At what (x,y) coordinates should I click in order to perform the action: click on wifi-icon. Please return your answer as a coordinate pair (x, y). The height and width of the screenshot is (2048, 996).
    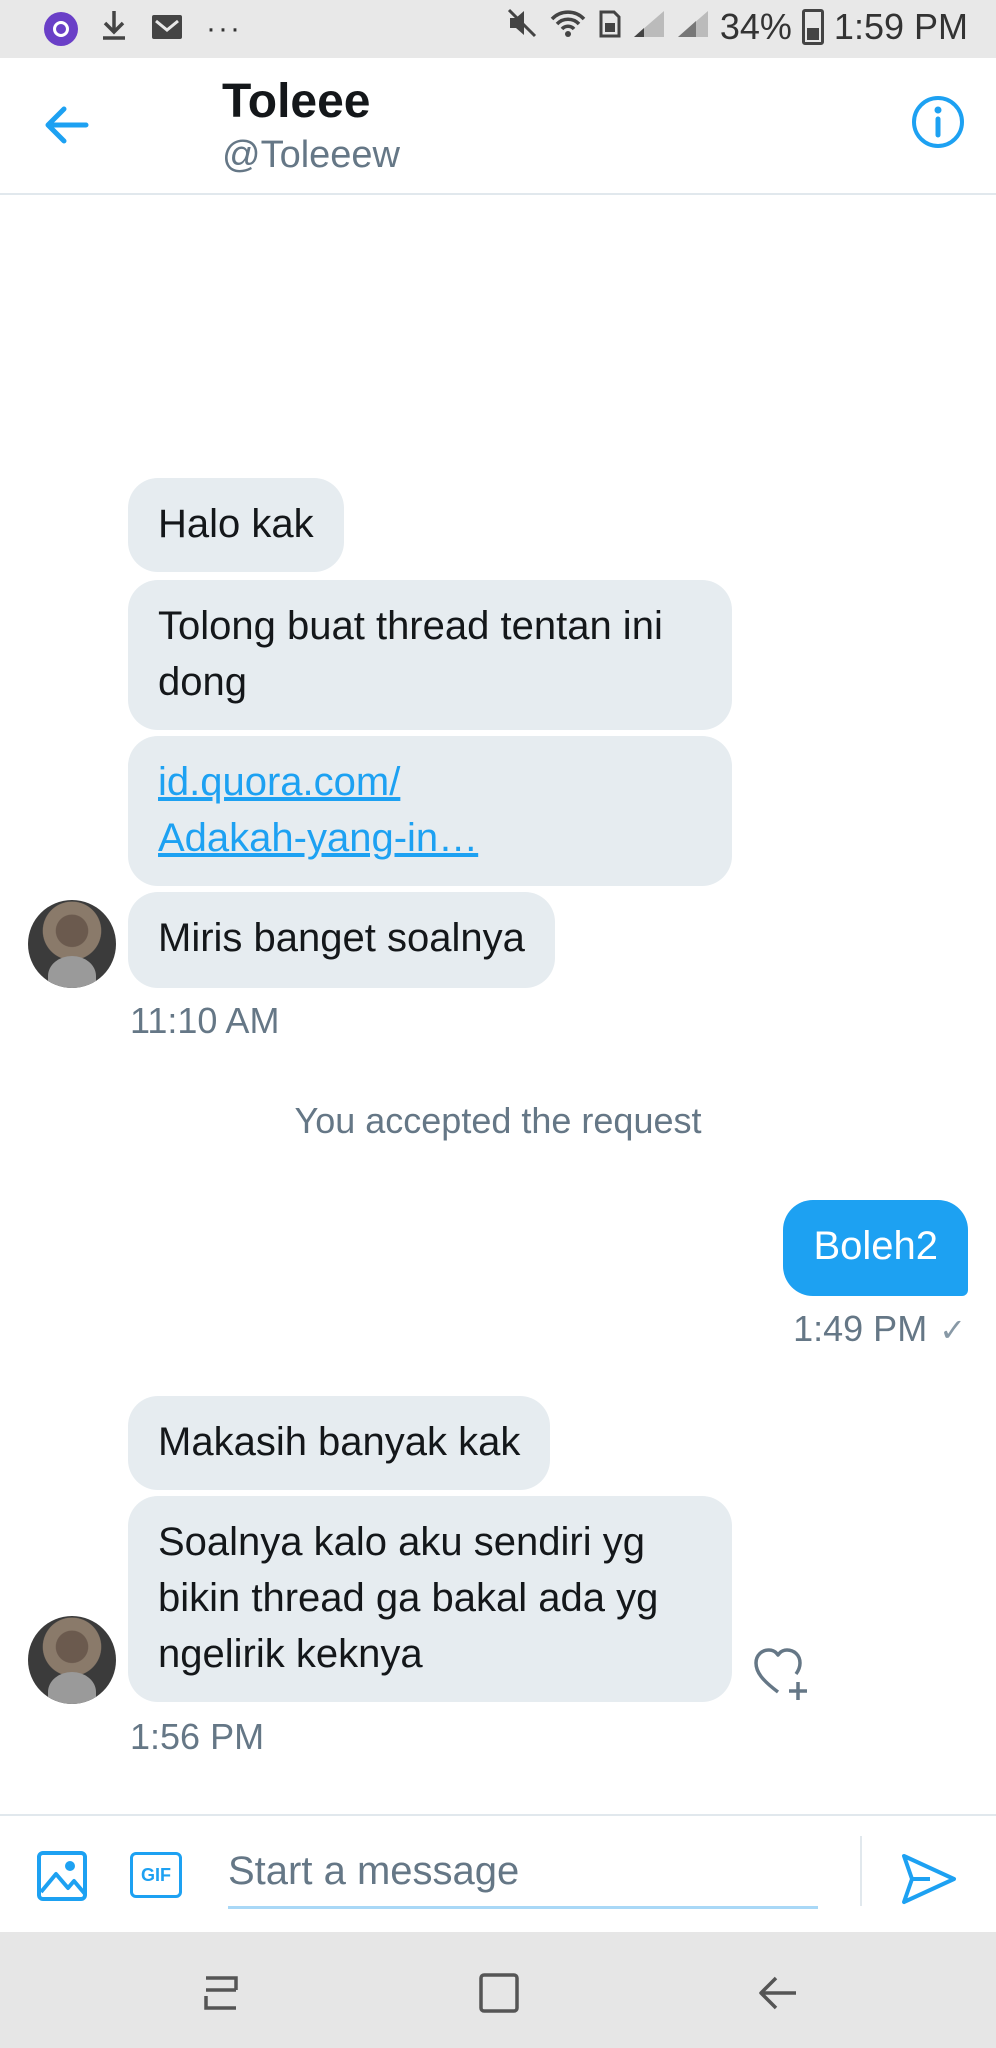
    Looking at the image, I should click on (568, 27).